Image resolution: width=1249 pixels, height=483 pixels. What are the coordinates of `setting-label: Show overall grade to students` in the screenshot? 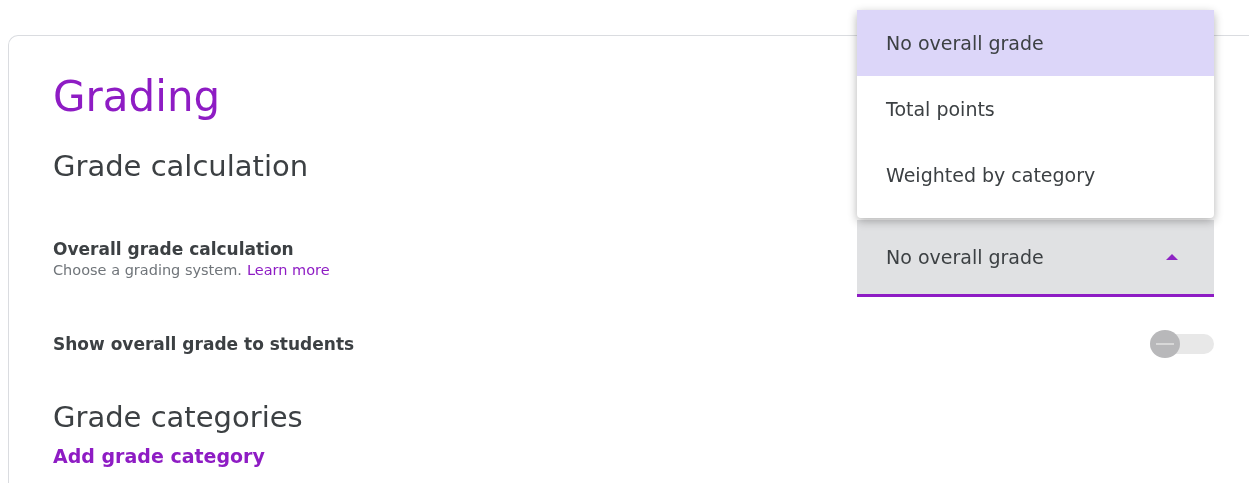 It's located at (204, 344).